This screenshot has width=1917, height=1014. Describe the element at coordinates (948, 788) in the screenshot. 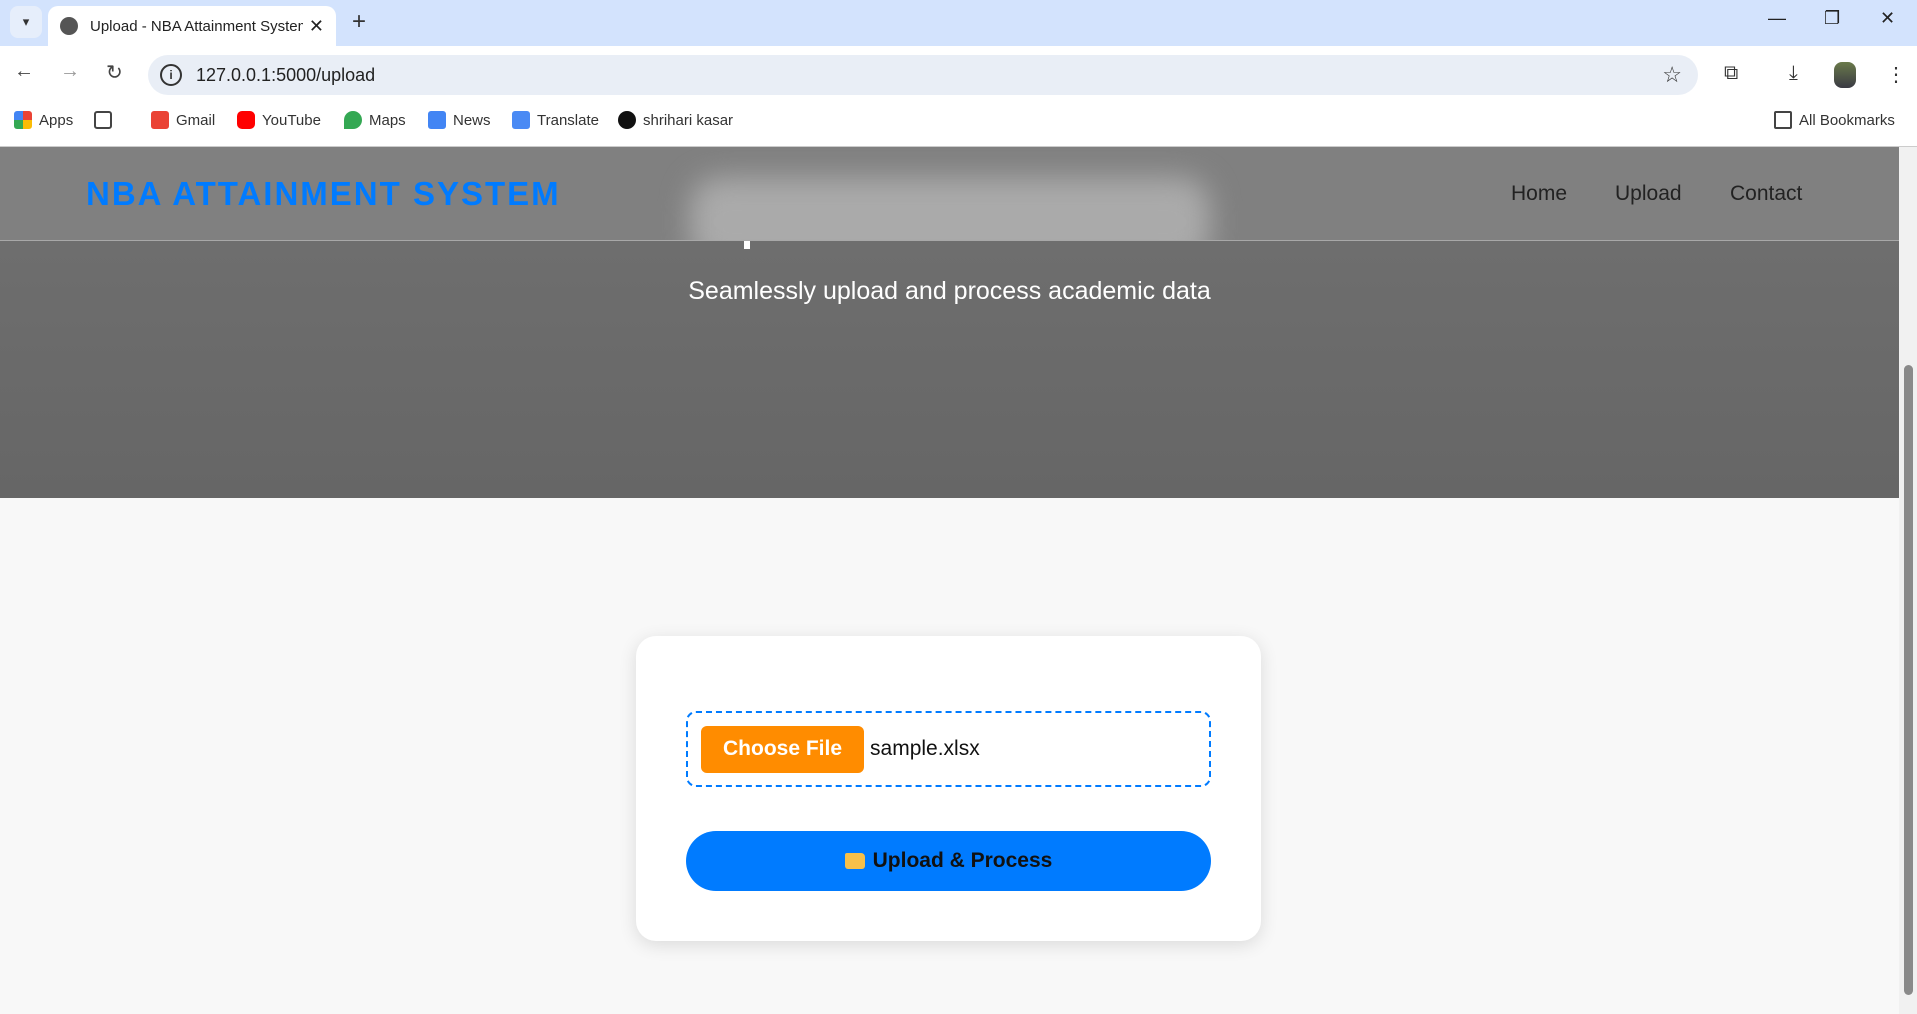

I see `upload-card` at that location.